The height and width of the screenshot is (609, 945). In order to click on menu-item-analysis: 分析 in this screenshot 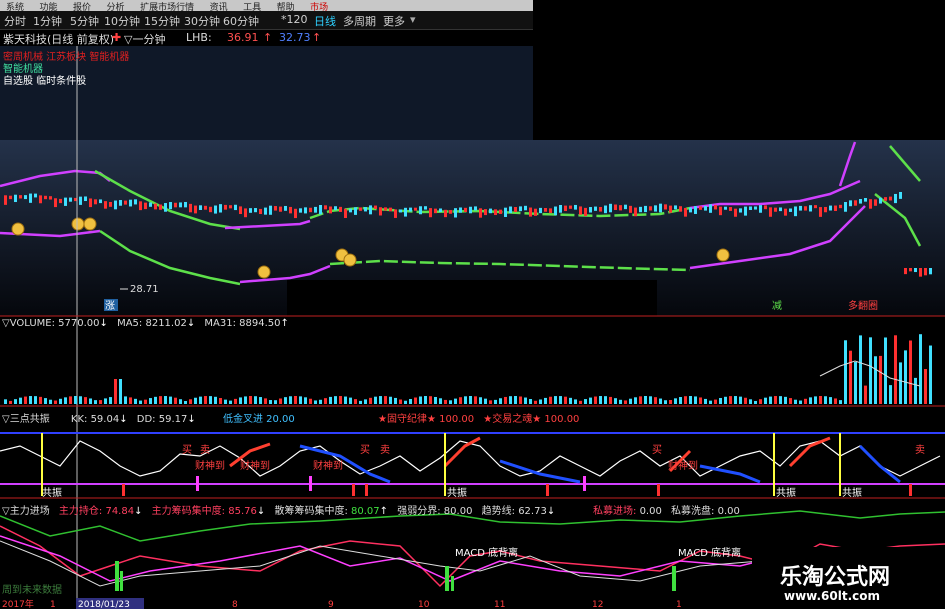, I will do `click(116, 7)`.